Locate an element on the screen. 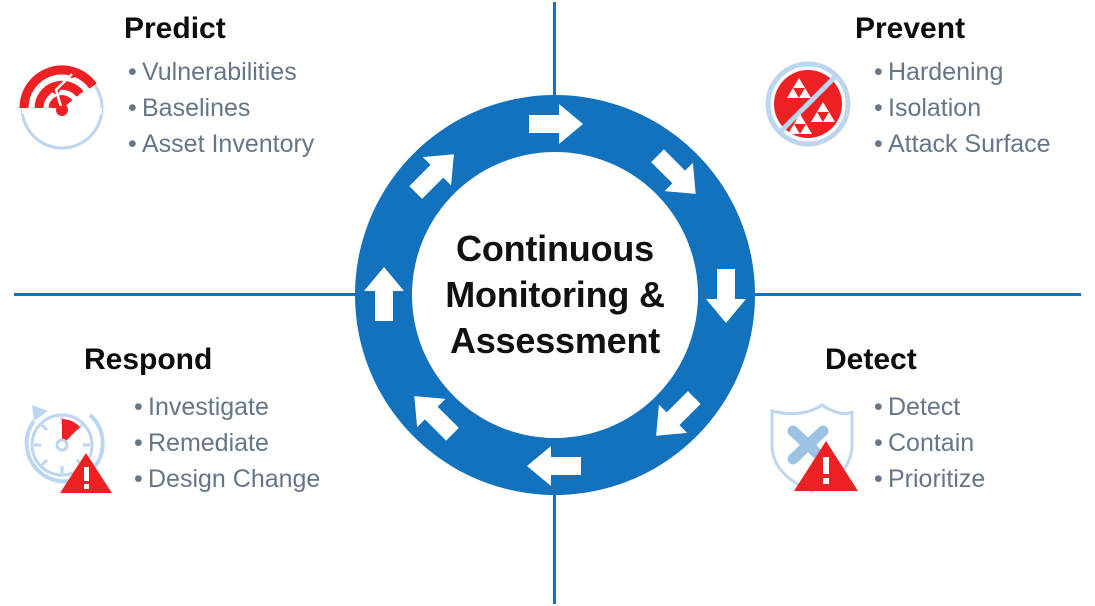  list-item: • Detect is located at coordinates (929, 407).